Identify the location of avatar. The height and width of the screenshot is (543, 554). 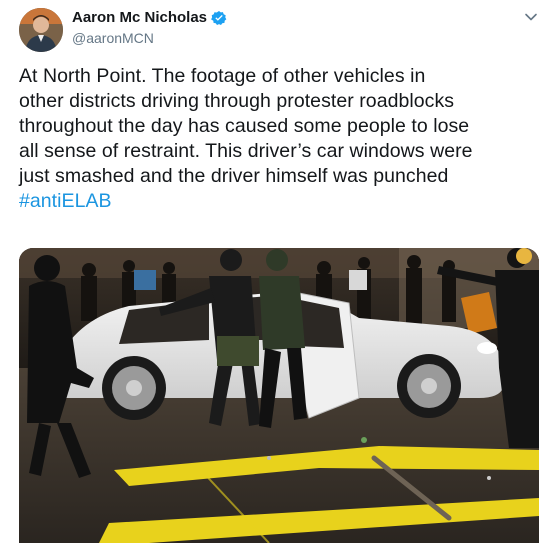
(41, 30).